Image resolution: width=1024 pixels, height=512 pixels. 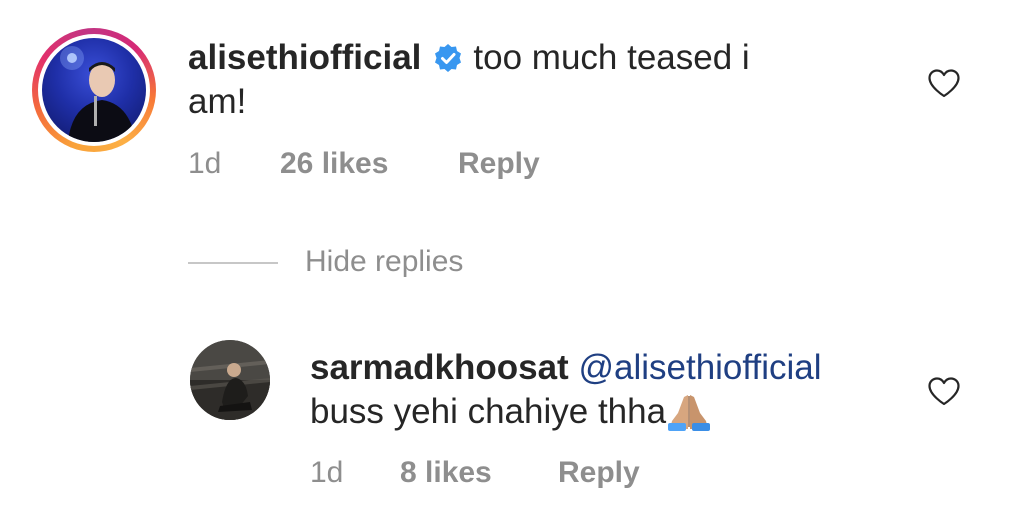 I want to click on like-heart-icon, so click(x=944, y=83).